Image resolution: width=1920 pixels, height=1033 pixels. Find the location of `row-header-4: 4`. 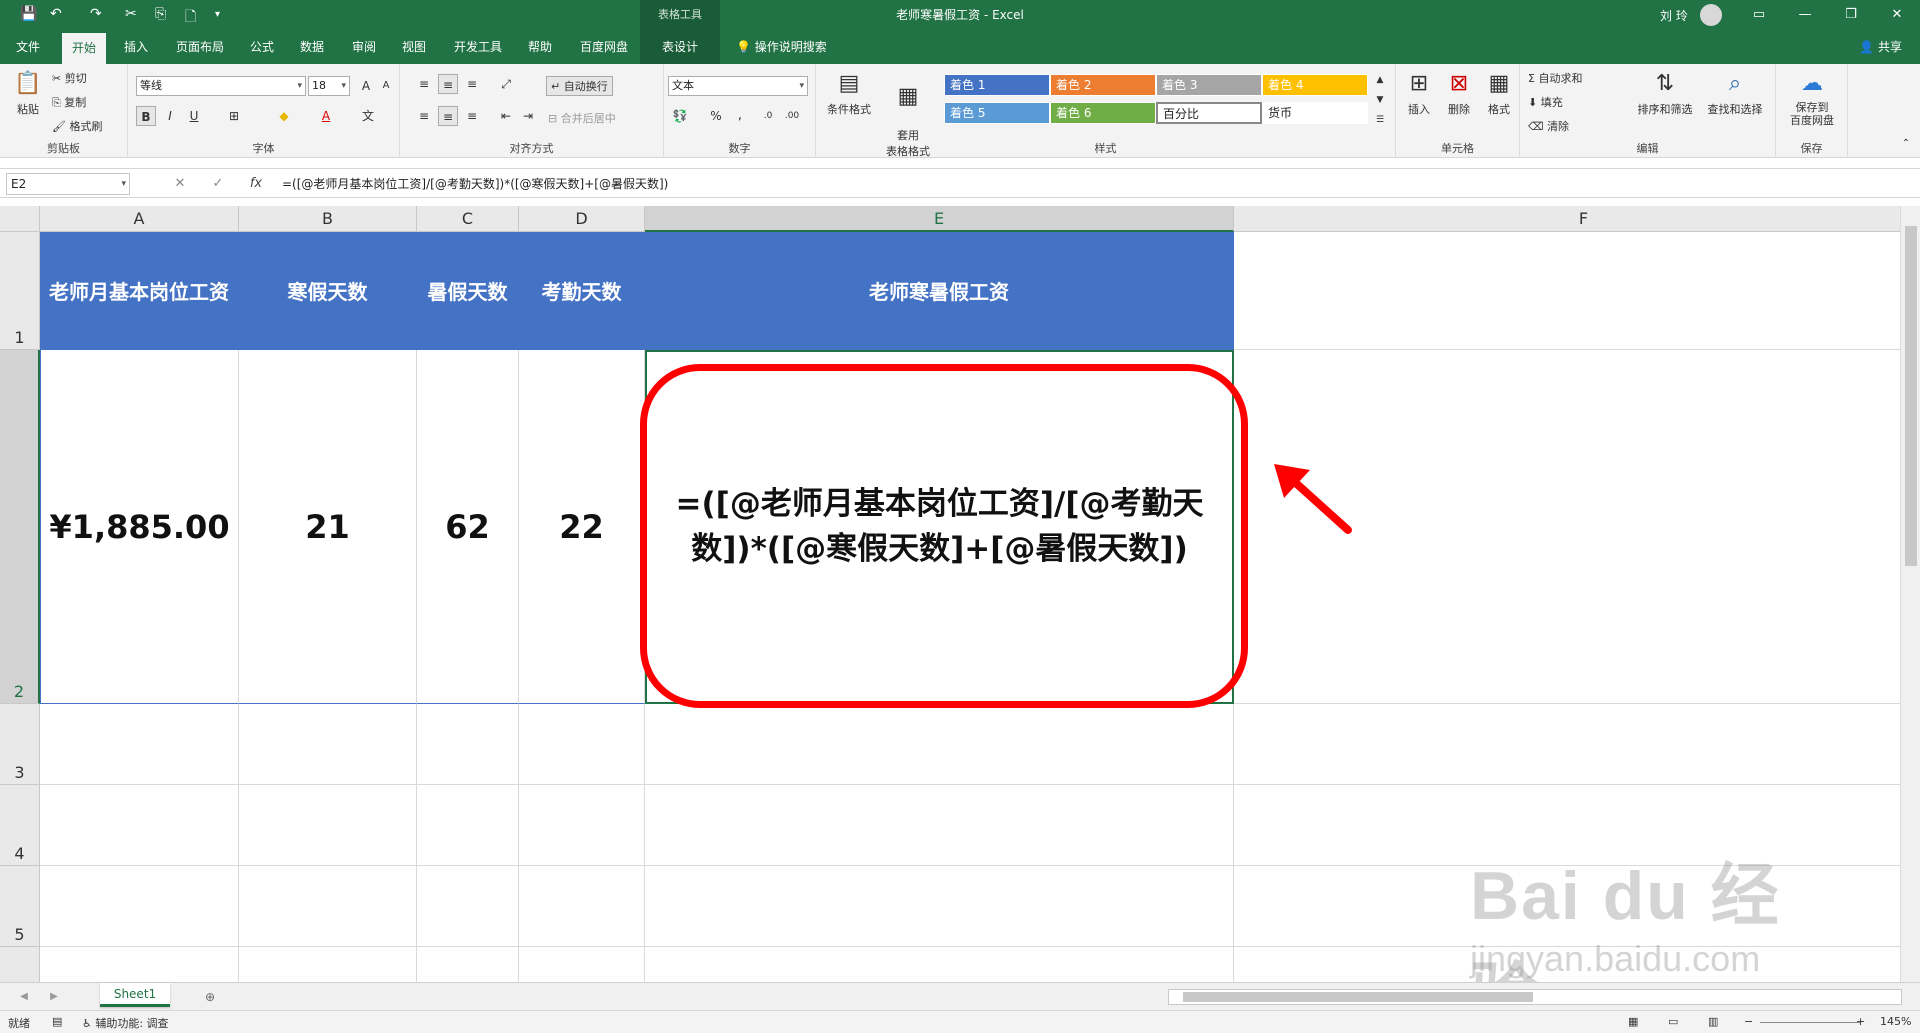

row-header-4: 4 is located at coordinates (20, 825).